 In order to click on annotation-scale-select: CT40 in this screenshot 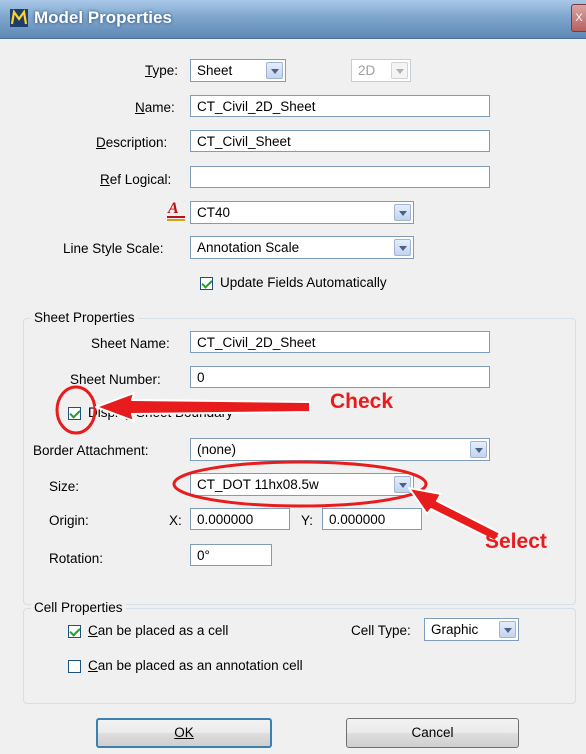, I will do `click(302, 212)`.